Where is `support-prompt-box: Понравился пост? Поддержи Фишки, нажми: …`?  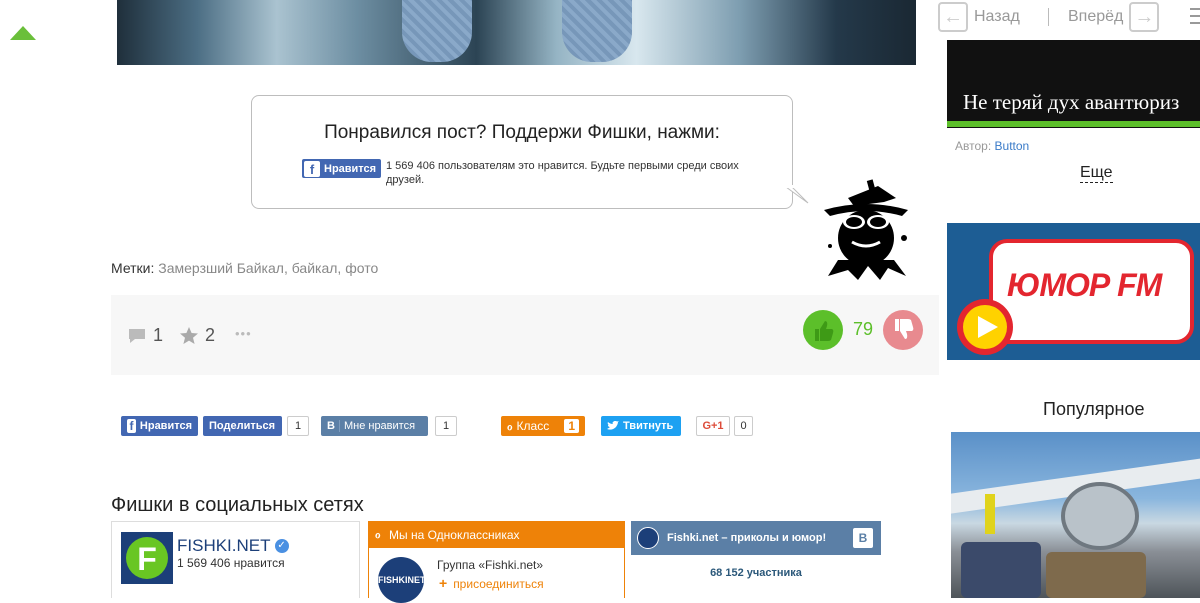 support-prompt-box: Понравился пост? Поддержи Фишки, нажми: … is located at coordinates (522, 152).